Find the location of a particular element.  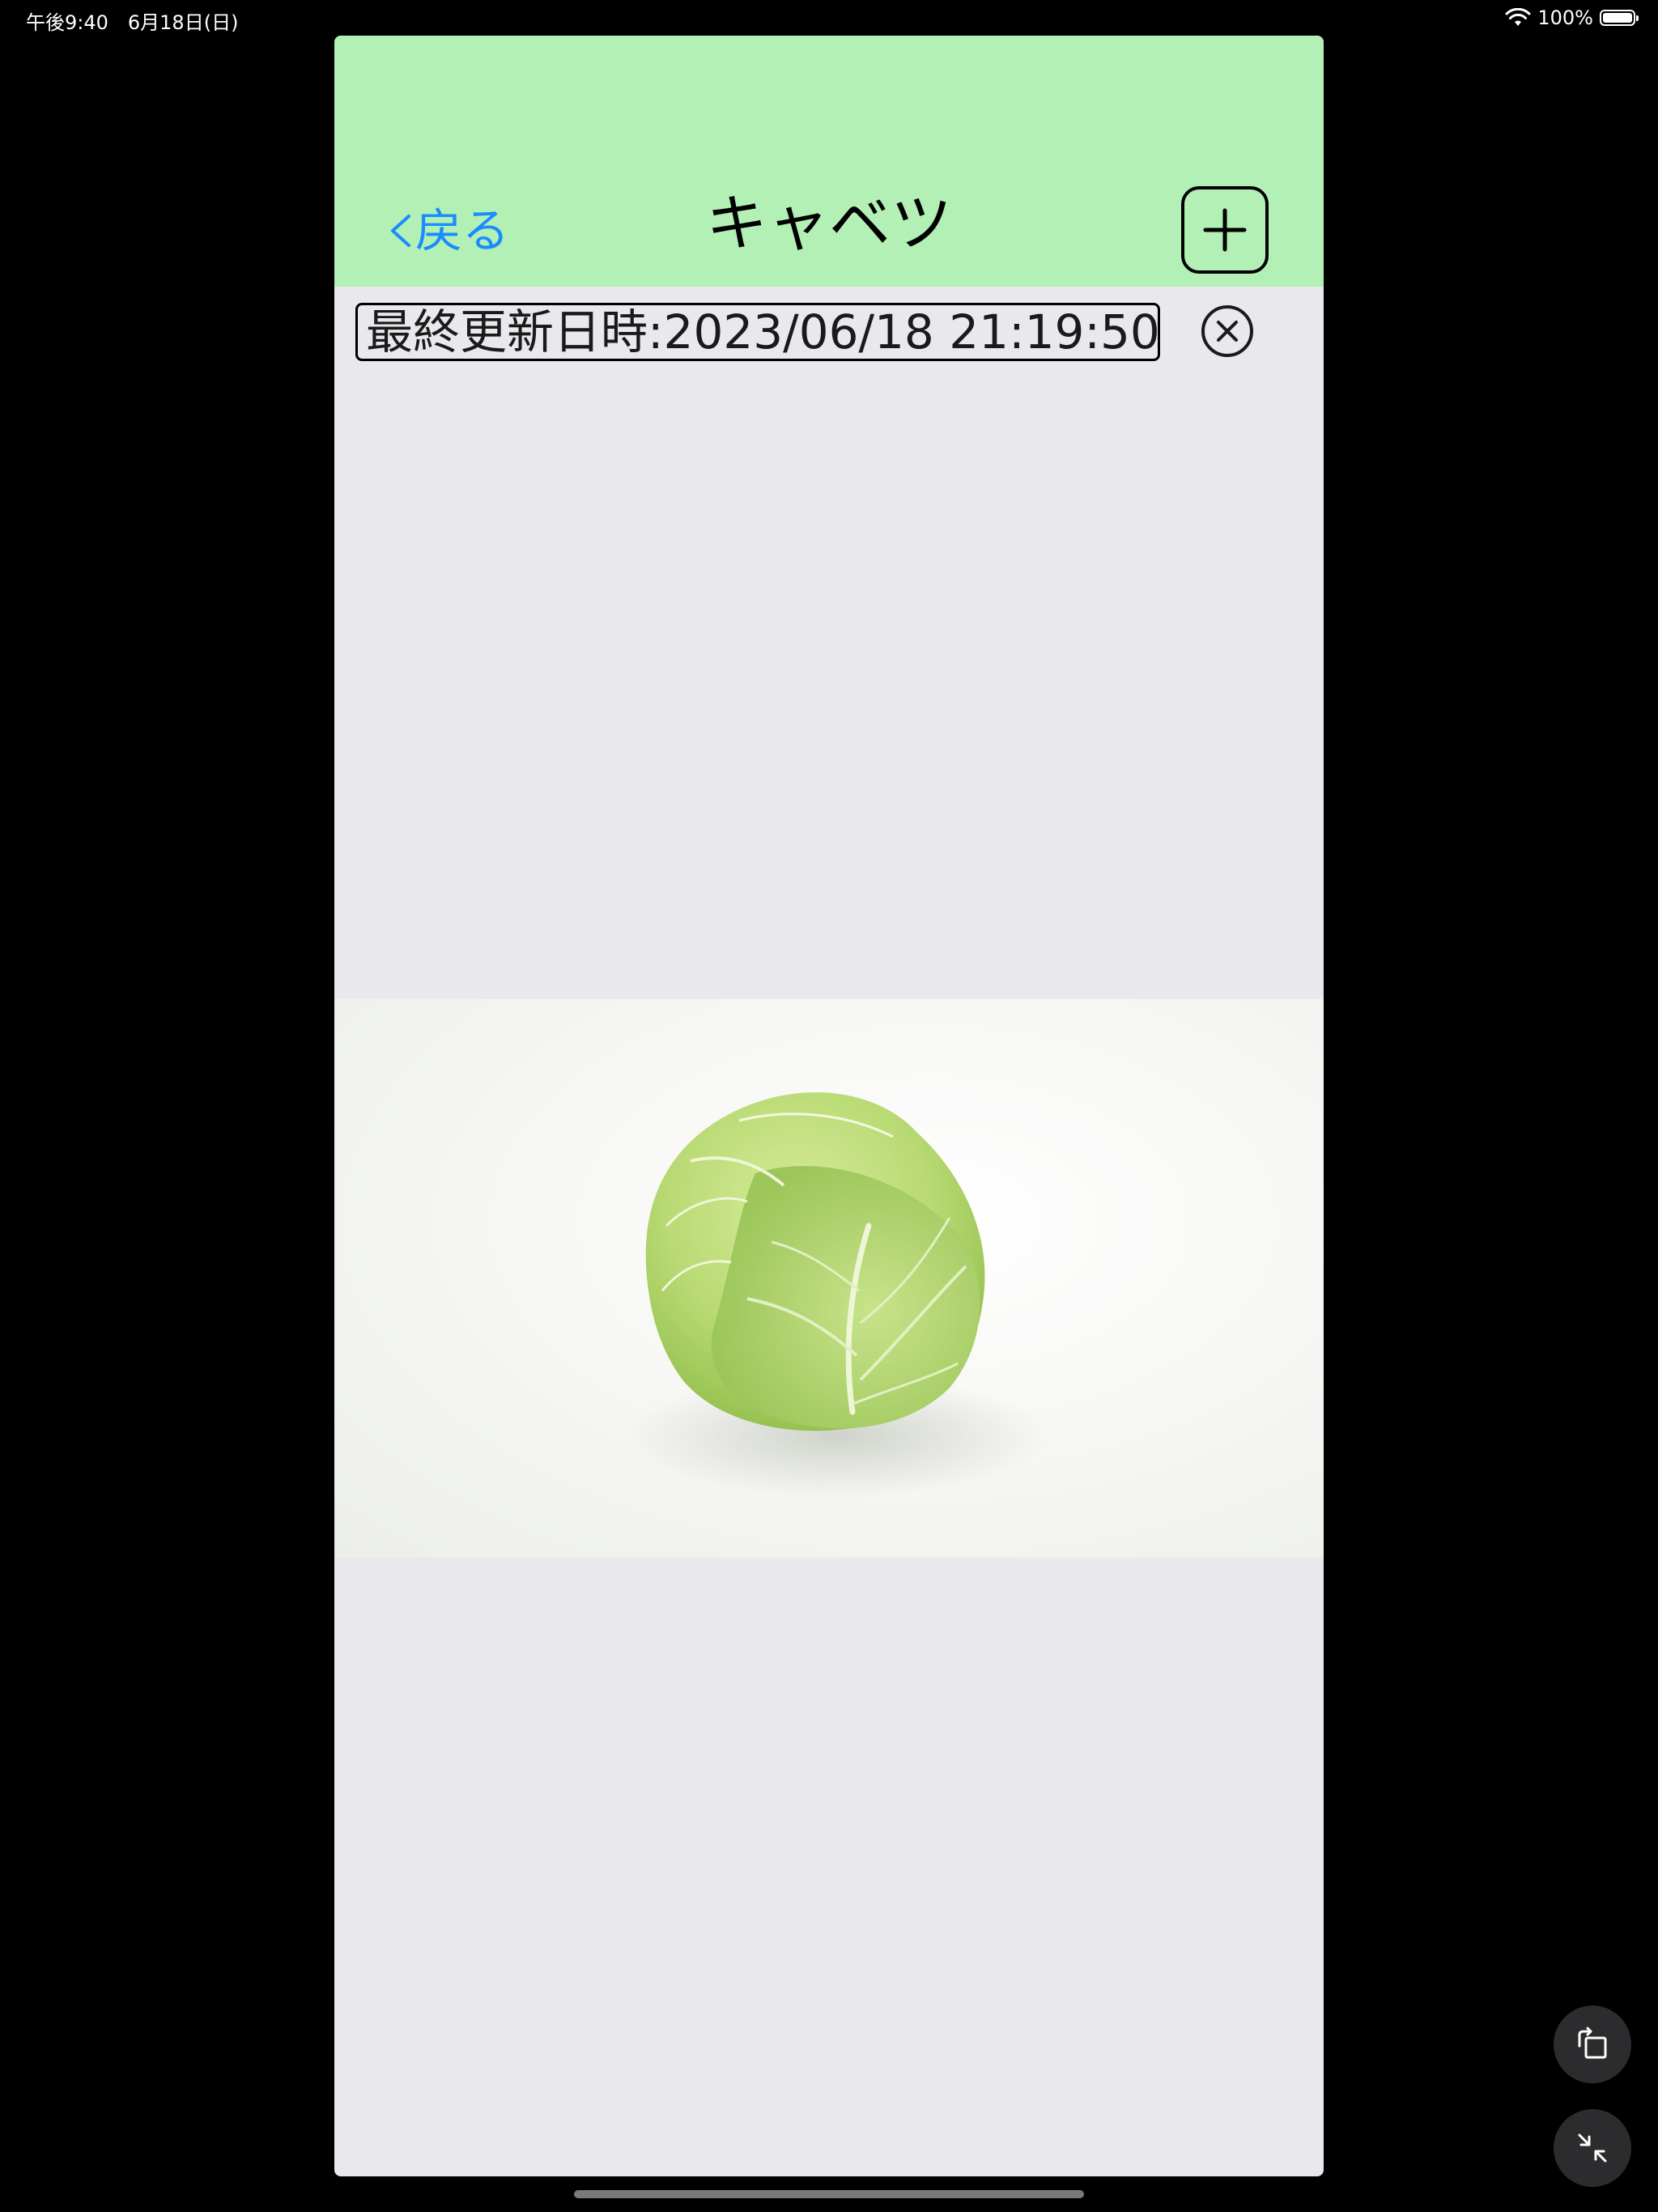

status-right: 100% is located at coordinates (1572, 18).